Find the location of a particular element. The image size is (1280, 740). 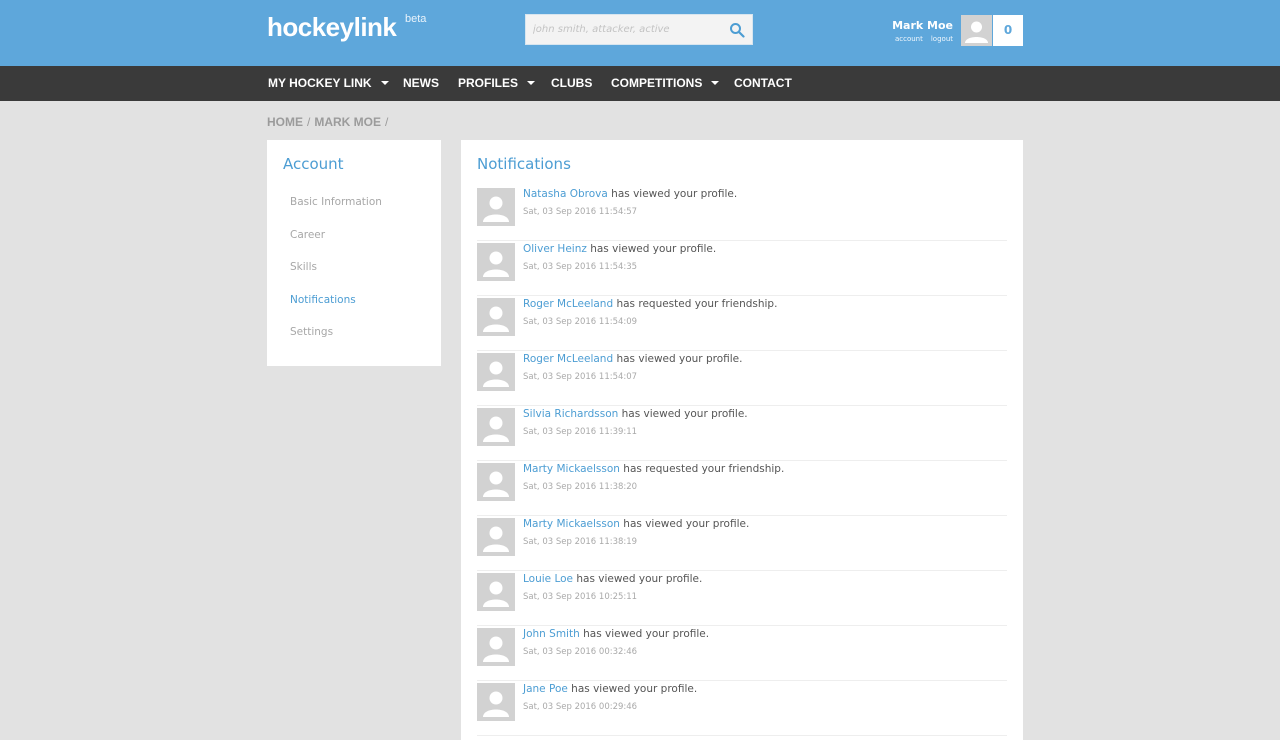

notification-timestamp: Sat, 03 Sep 2016 11:38:20 is located at coordinates (580, 487).